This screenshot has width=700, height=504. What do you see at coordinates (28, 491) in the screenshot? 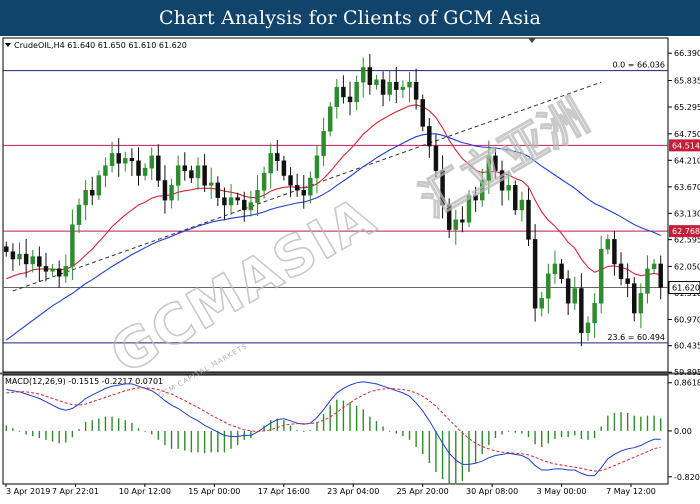
I see `x-tick-label: 3 Apr 2019` at bounding box center [28, 491].